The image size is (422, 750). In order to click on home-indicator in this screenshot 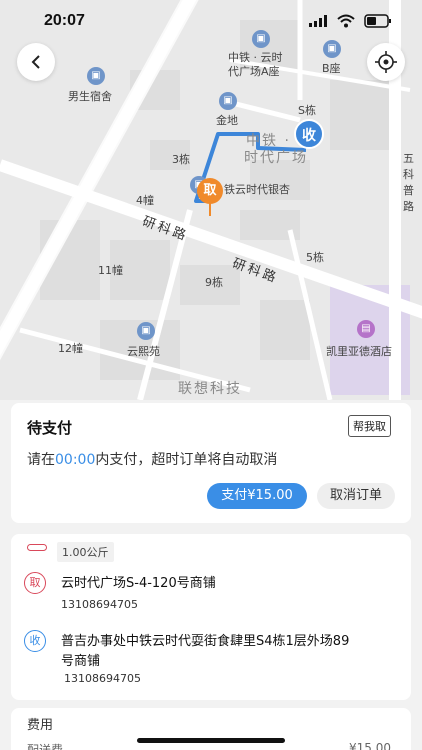, I will do `click(211, 740)`.